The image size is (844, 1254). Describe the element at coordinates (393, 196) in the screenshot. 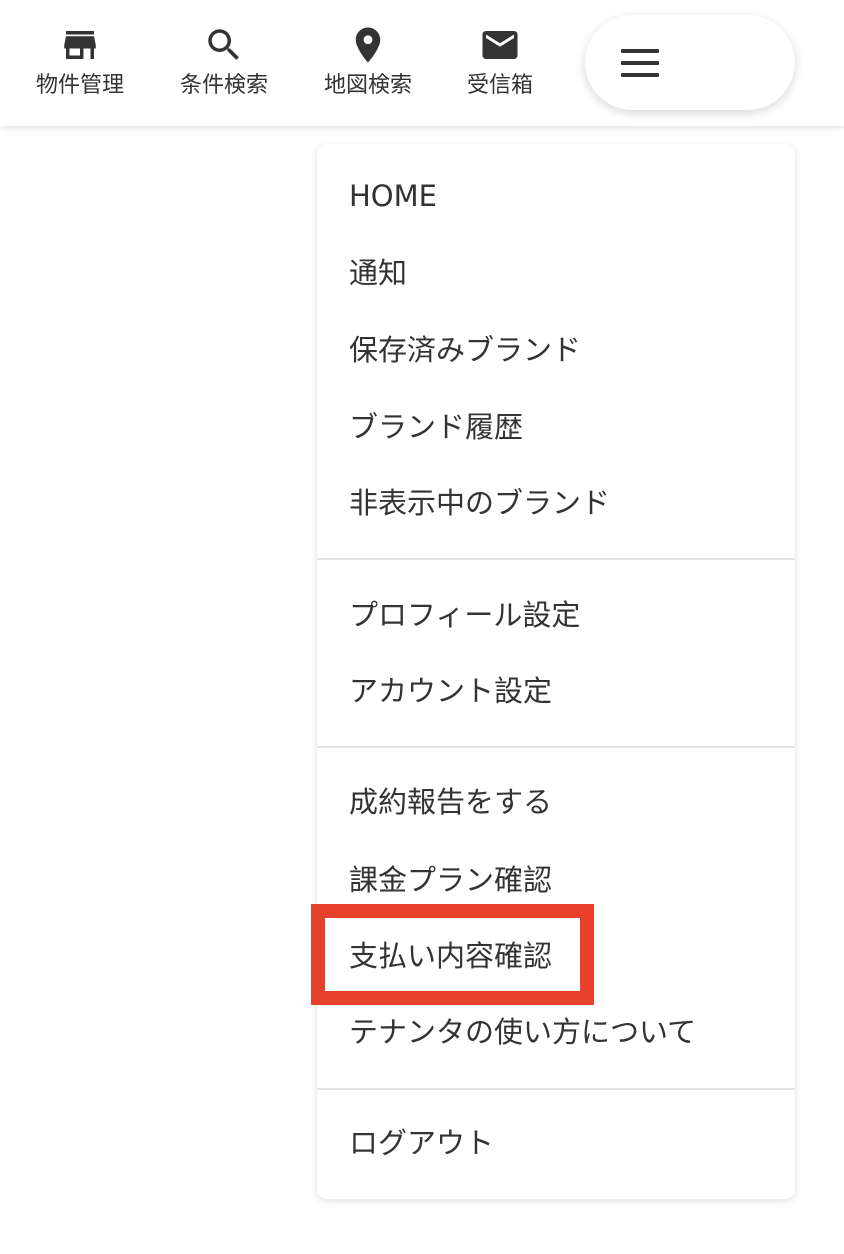

I see `menu-item-label: HOME` at that location.